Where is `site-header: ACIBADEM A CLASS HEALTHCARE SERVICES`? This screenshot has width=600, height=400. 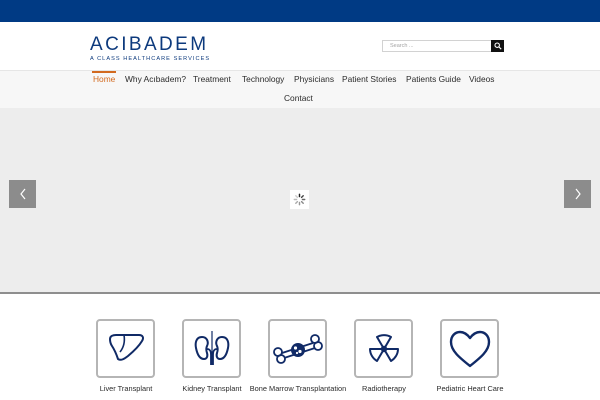
site-header: ACIBADEM A CLASS HEALTHCARE SERVICES is located at coordinates (300, 46).